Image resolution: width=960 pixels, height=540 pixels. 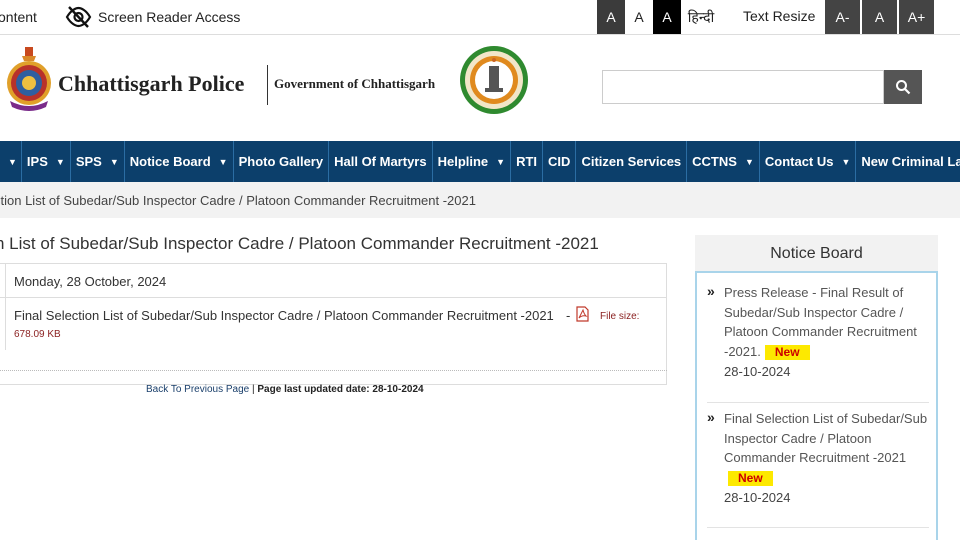 I want to click on date-row: Monday, 28 October, 2024, so click(x=333, y=281).